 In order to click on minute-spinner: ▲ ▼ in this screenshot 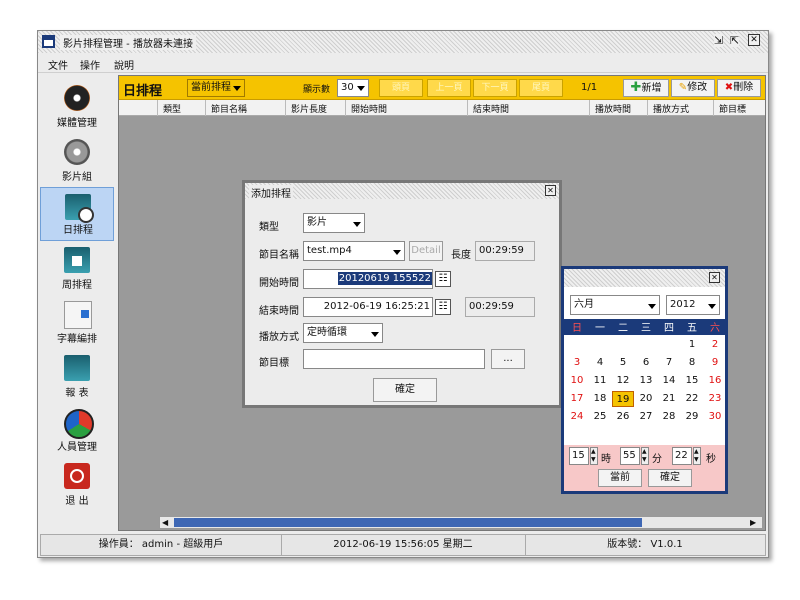, I will do `click(645, 456)`.